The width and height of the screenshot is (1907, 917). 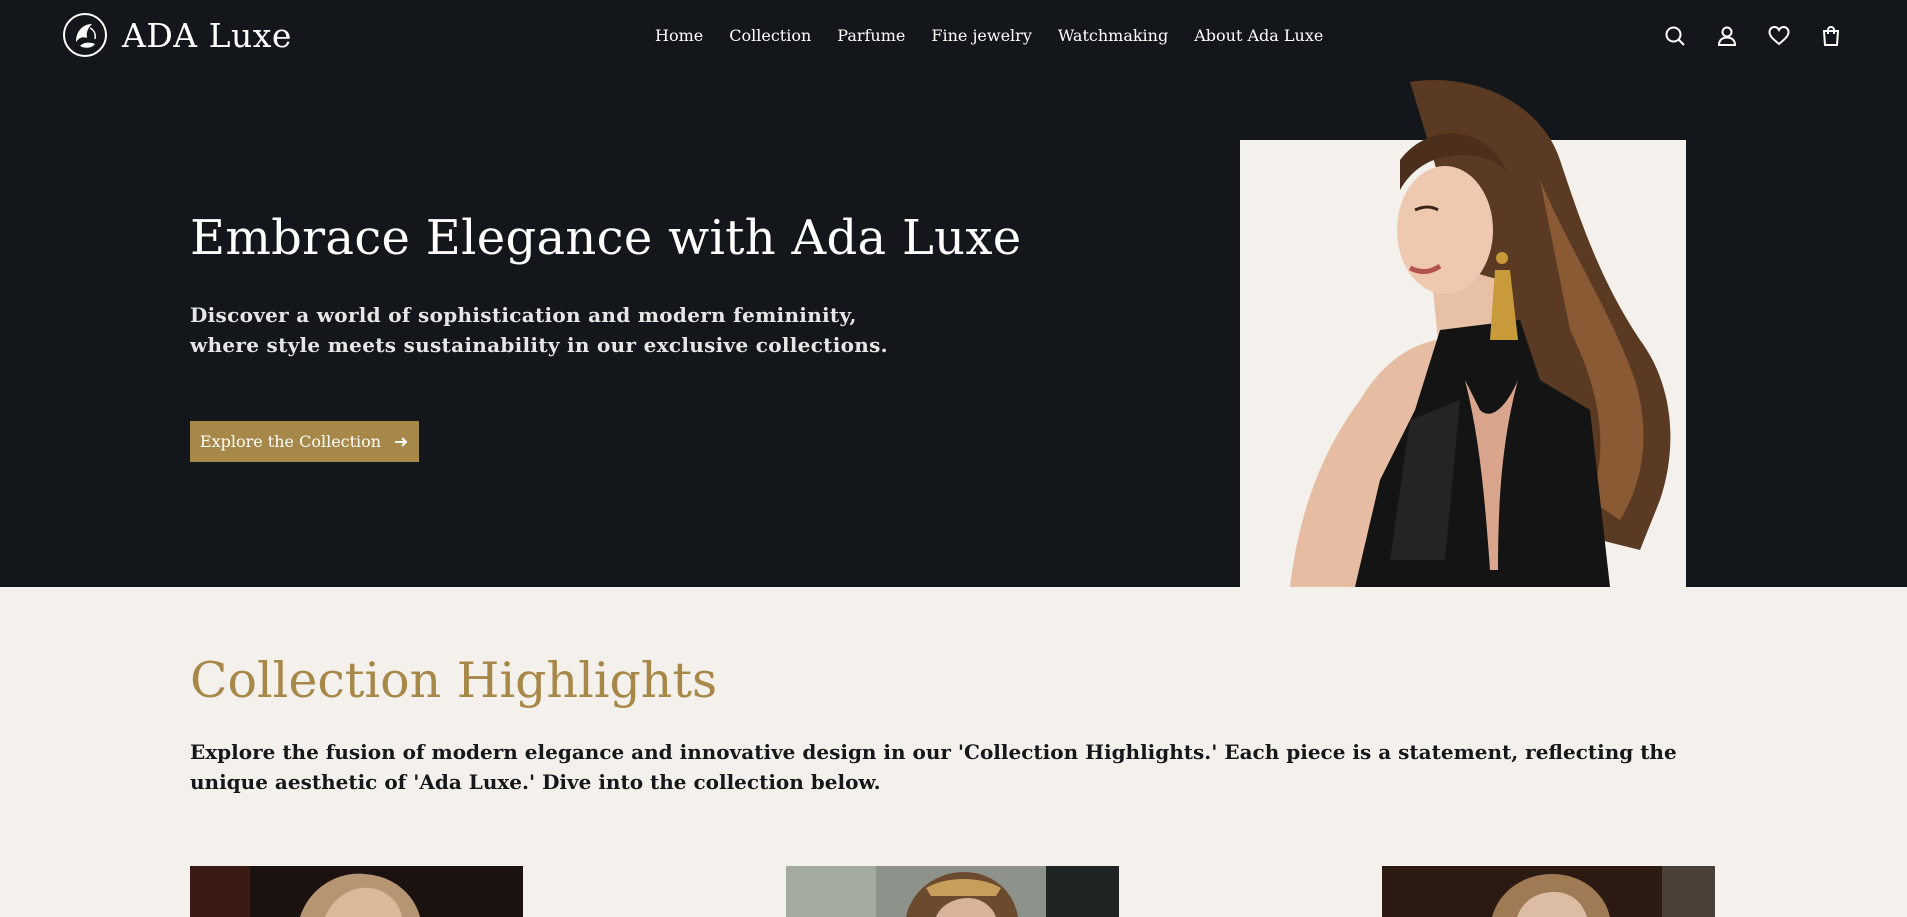 What do you see at coordinates (401, 441) in the screenshot?
I see `arrow-right-icon` at bounding box center [401, 441].